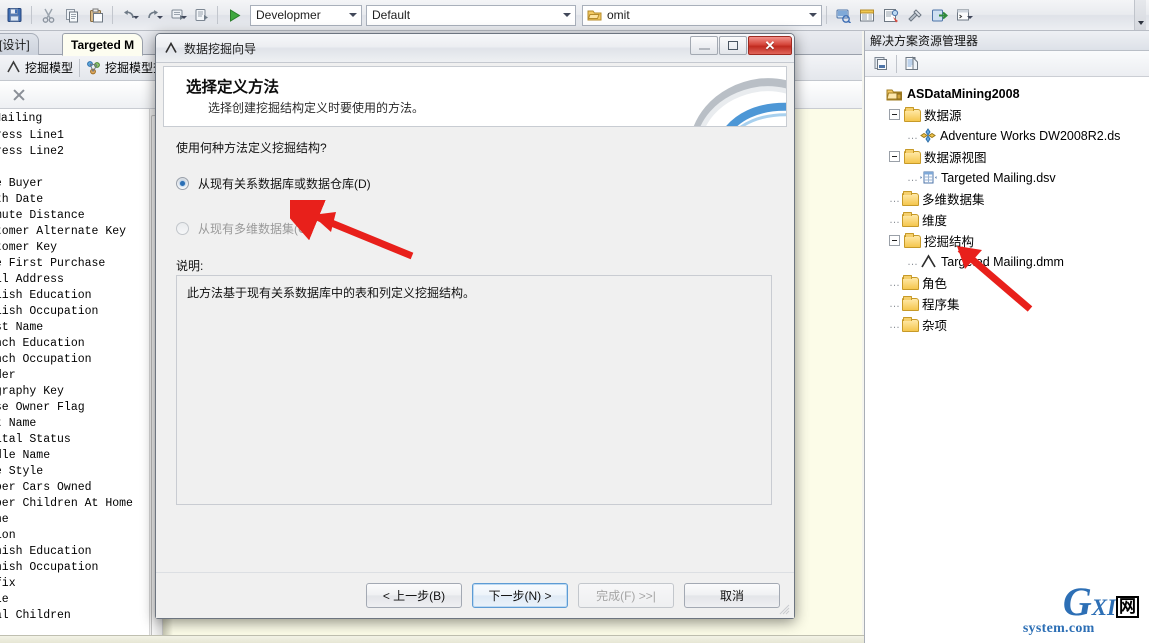 This screenshot has width=1149, height=643. Describe the element at coordinates (79, 216) in the screenshot. I see `column-list-item: mmute Distance` at that location.